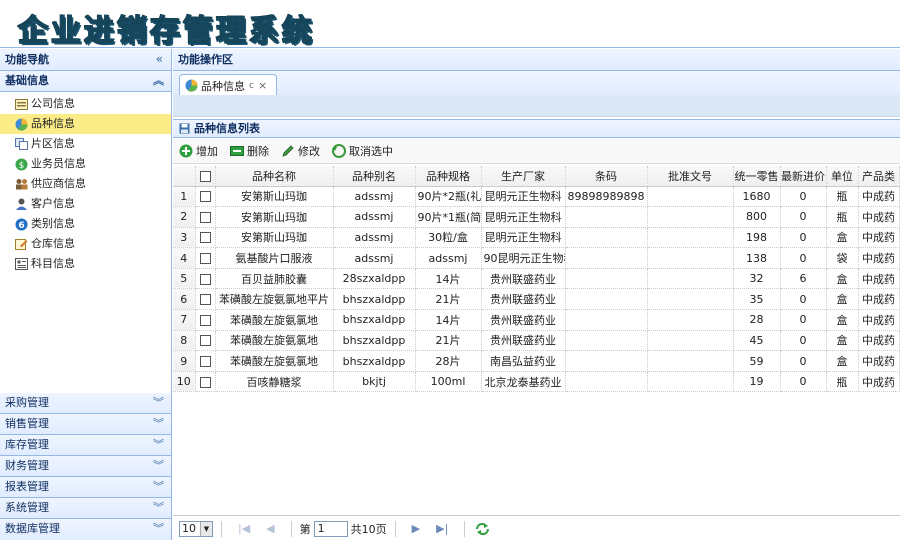 The height and width of the screenshot is (540, 900). Describe the element at coordinates (244, 528) in the screenshot. I see `first-page-icon: |◀` at that location.